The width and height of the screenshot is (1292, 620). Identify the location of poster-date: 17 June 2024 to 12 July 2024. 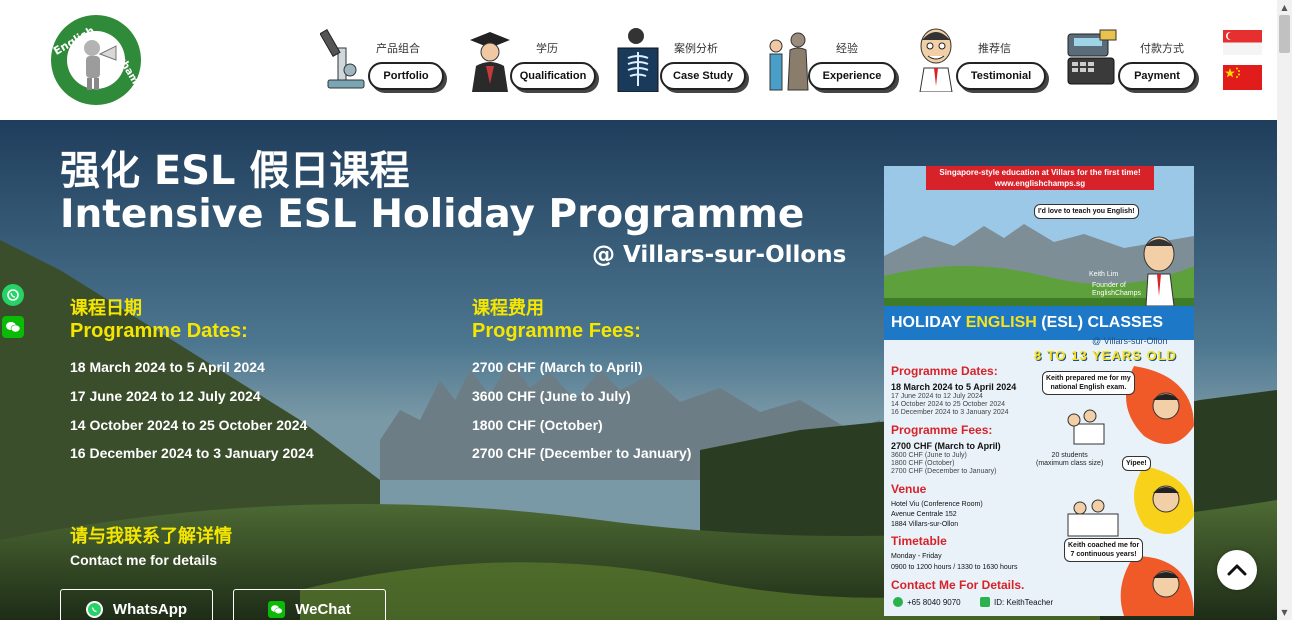
(937, 396).